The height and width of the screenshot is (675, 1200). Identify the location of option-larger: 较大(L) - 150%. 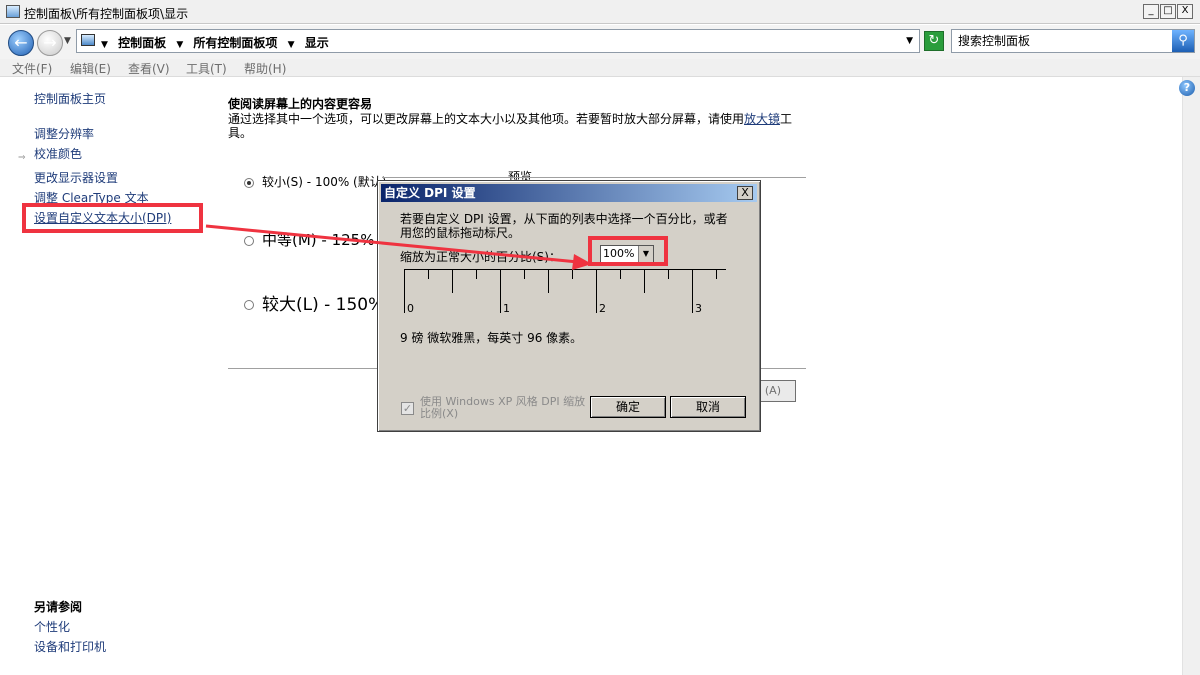
(314, 302).